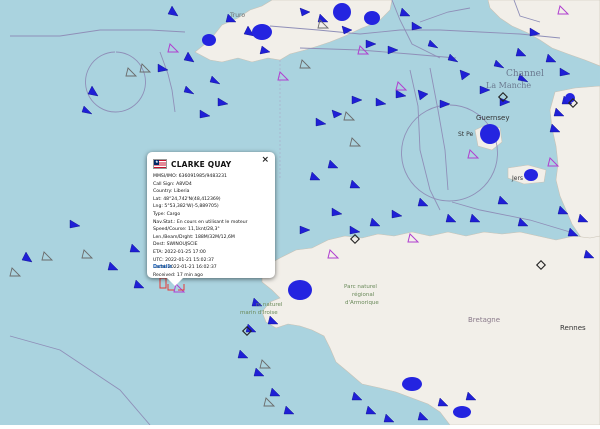 This screenshot has height=429, width=600. Describe the element at coordinates (259, 313) in the screenshot. I see `map-label-marine-2: marin d'Iroise` at that location.